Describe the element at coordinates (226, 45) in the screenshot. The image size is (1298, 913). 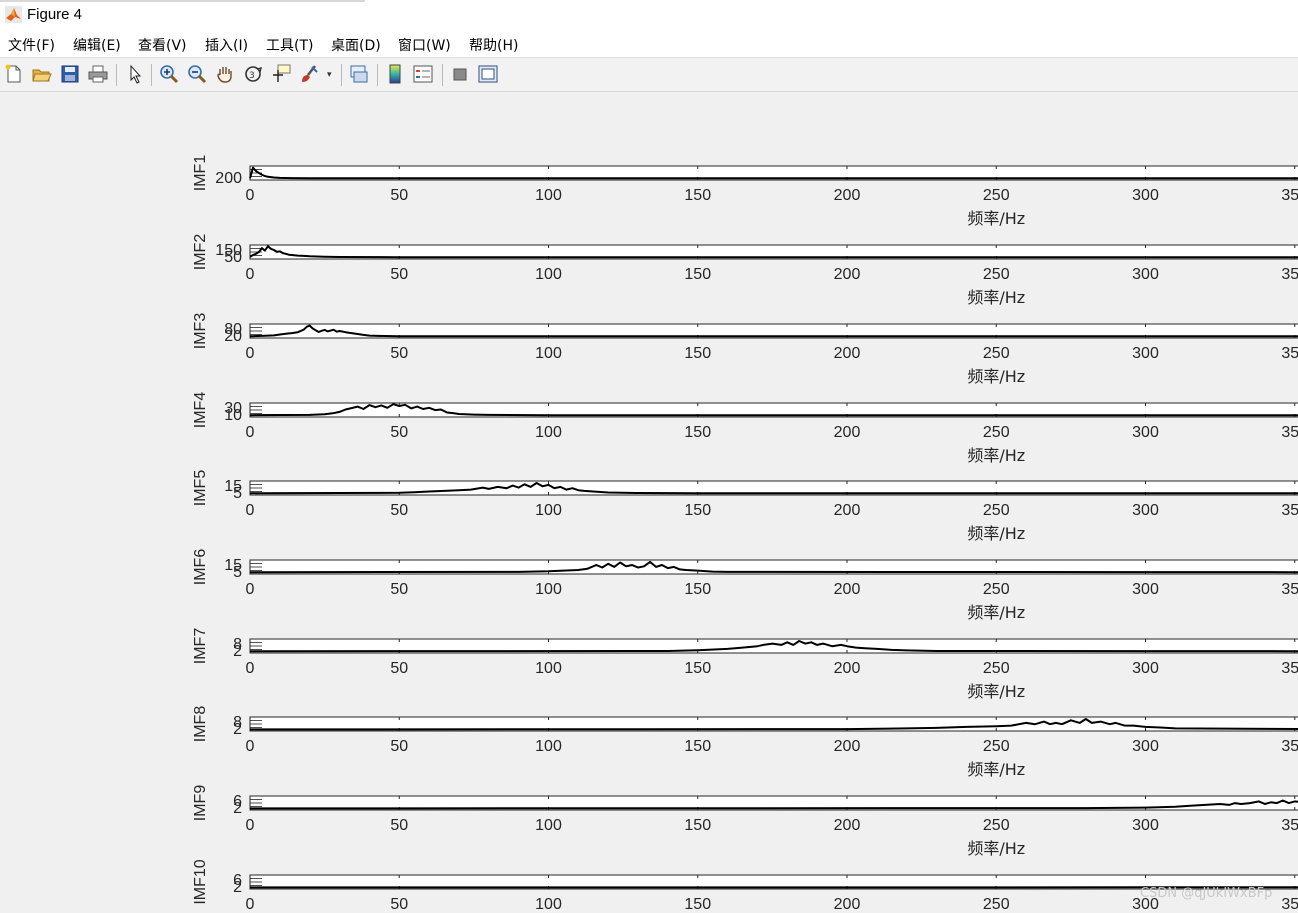
I see `menu-insert: 插入(I)` at that location.